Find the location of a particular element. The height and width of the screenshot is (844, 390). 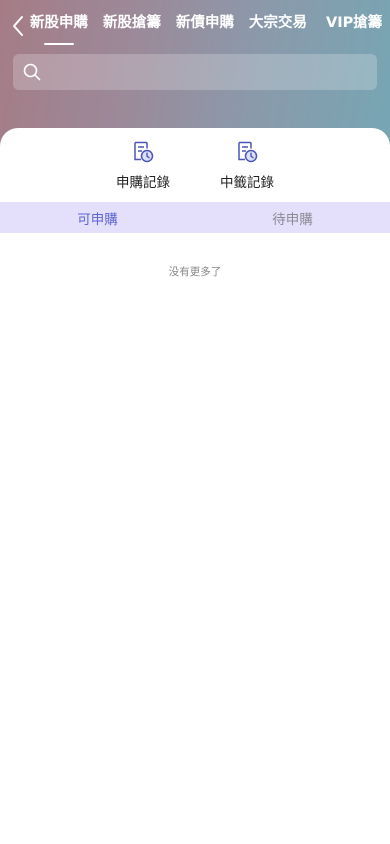

segment-available: 可申購 is located at coordinates (97, 217).